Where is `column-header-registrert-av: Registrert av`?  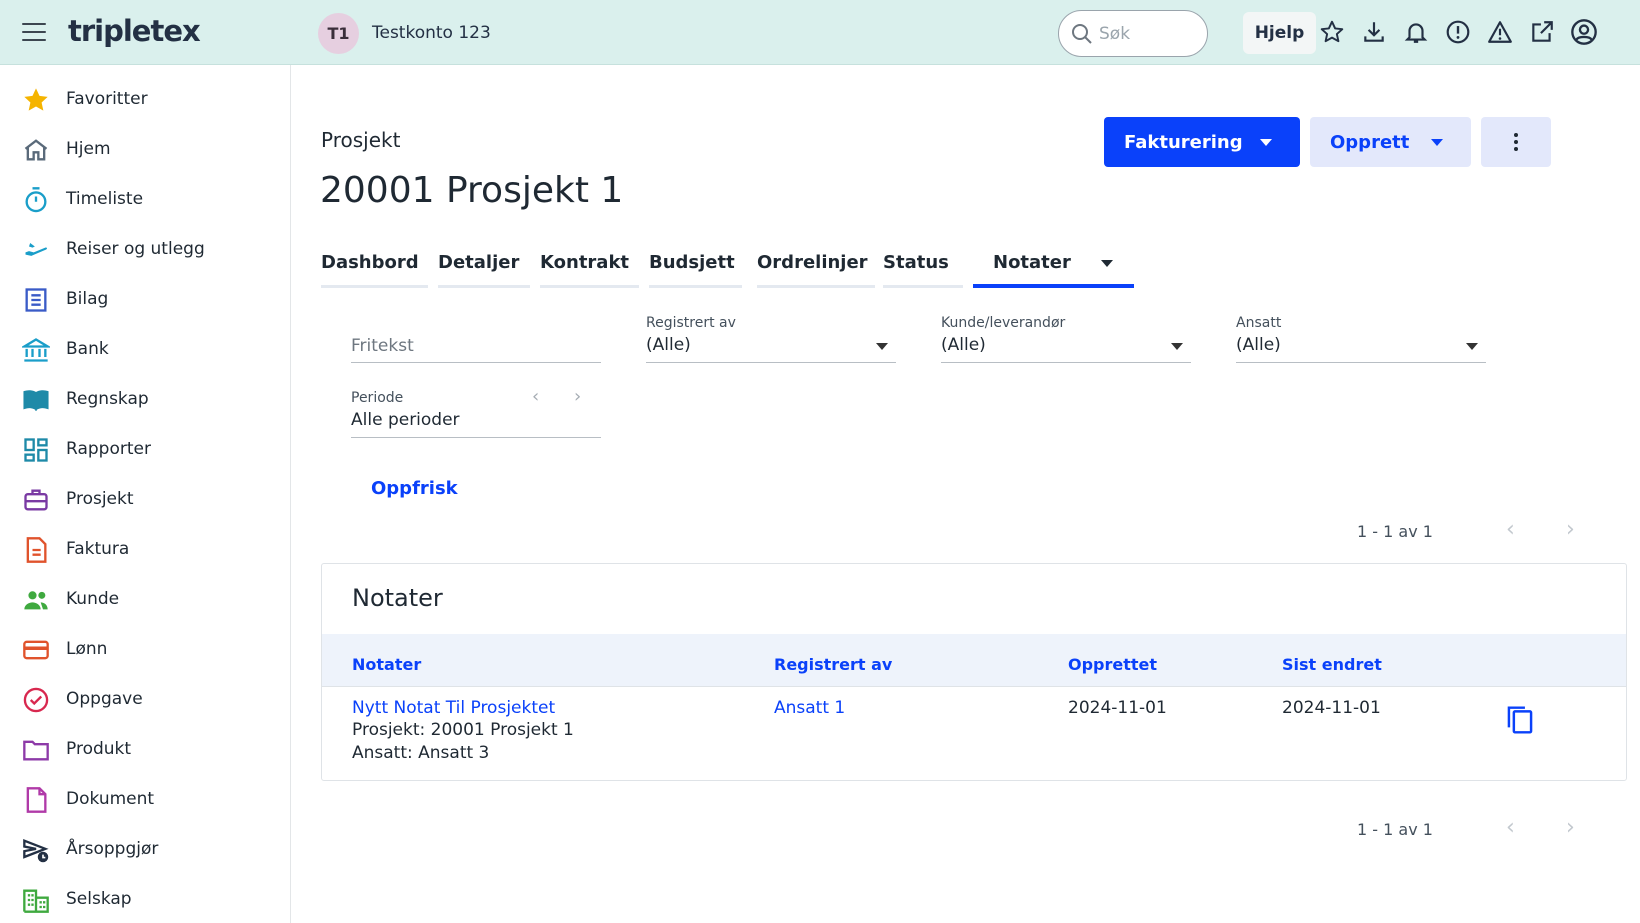
column-header-registrert-av: Registrert av is located at coordinates (833, 664).